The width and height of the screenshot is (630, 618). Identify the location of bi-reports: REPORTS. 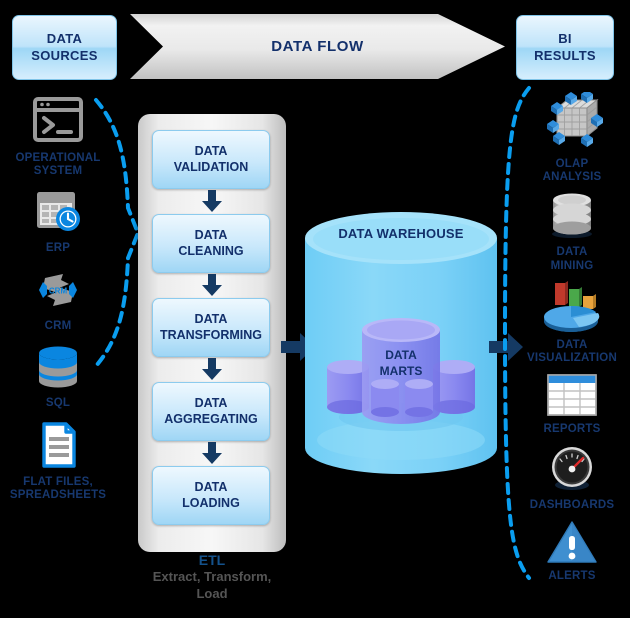
(572, 403).